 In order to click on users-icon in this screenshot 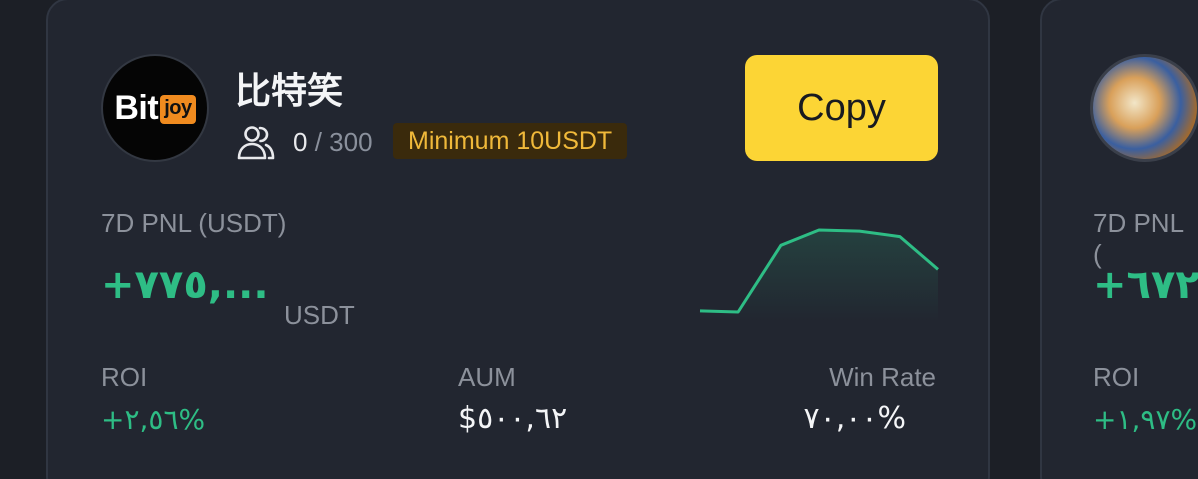, I will do `click(256, 143)`.